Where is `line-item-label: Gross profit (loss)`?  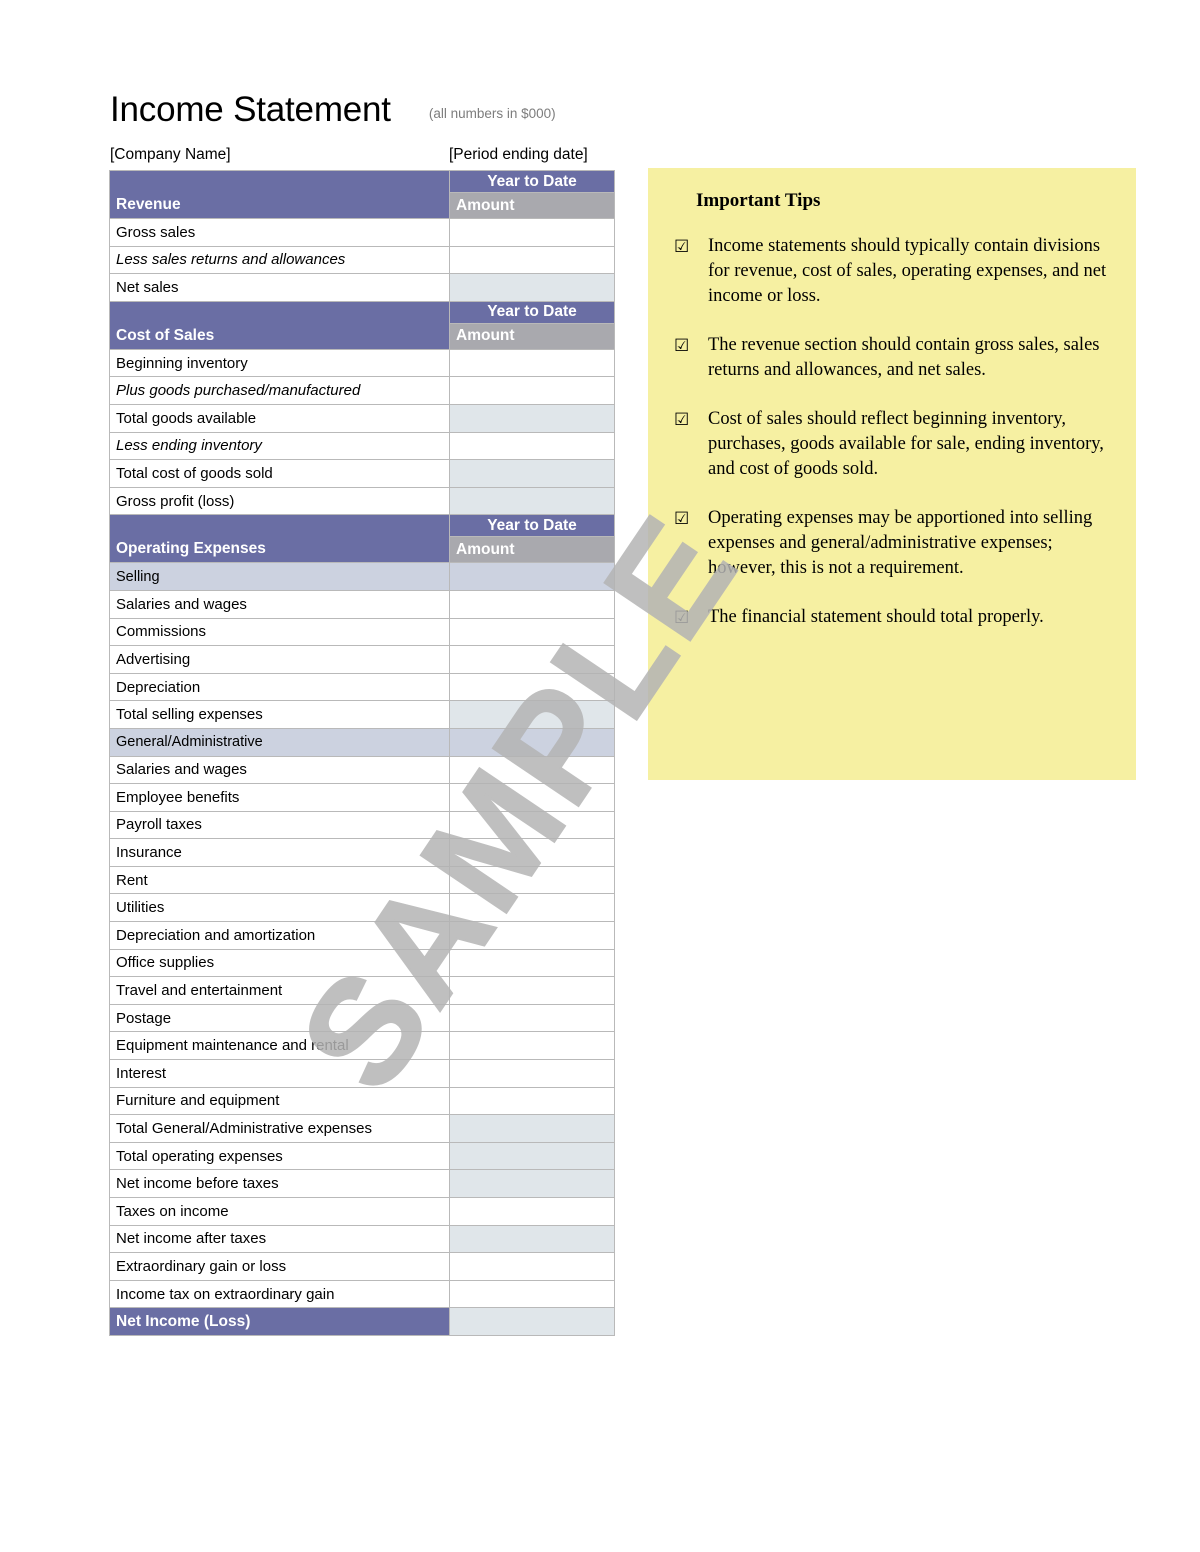
line-item-label: Gross profit (loss) is located at coordinates (279, 501).